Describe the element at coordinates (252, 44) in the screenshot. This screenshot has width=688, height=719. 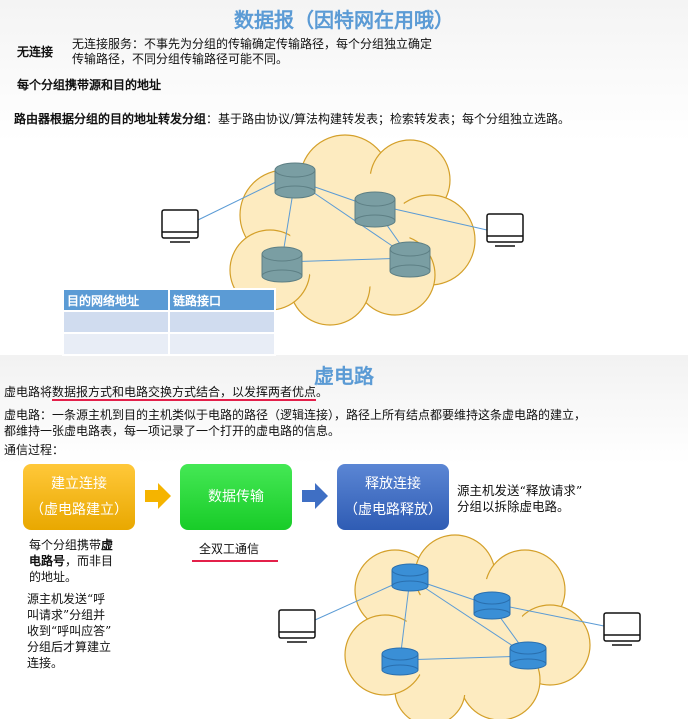
I see `connectionless-desc-1: 无连接服务：不事先为分组的传输确定传输路径，每个分组独立确定` at that location.